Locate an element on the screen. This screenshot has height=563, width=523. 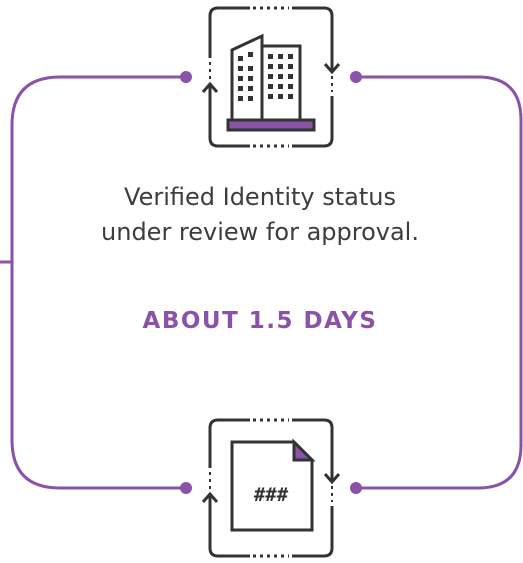
duration-label: ABOUT 1.5 DAYS is located at coordinates (260, 321).